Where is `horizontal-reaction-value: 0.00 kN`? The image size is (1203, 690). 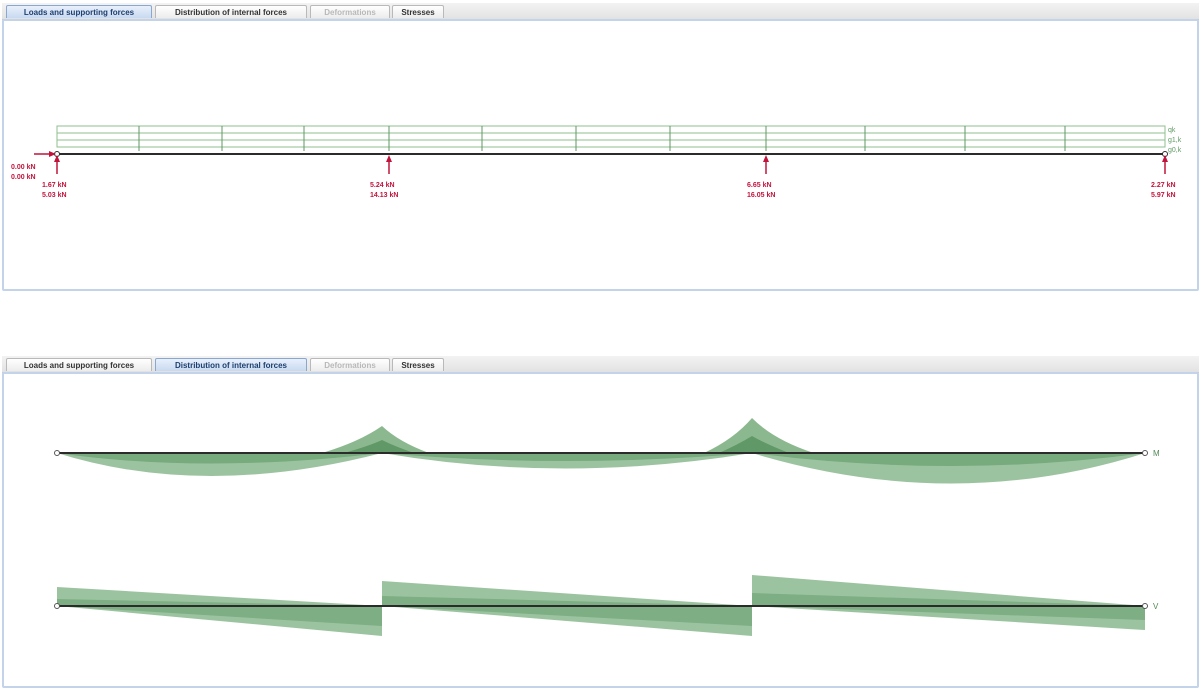 horizontal-reaction-value: 0.00 kN is located at coordinates (23, 167).